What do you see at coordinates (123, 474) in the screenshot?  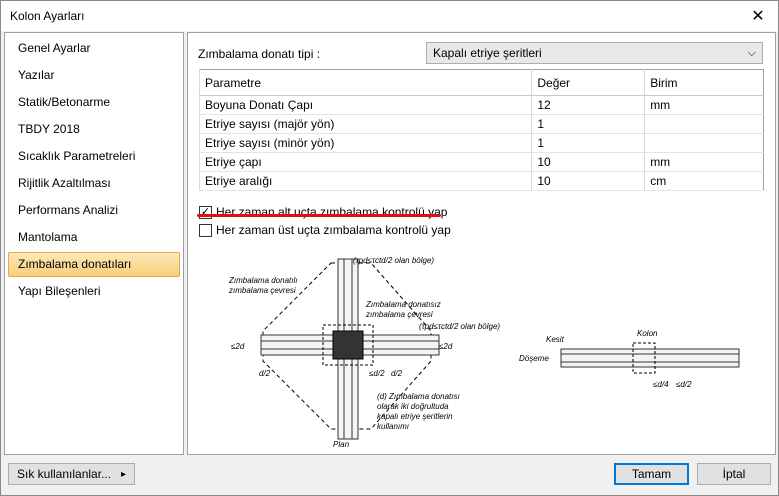 I see `chevron-right-icon: ▸` at bounding box center [123, 474].